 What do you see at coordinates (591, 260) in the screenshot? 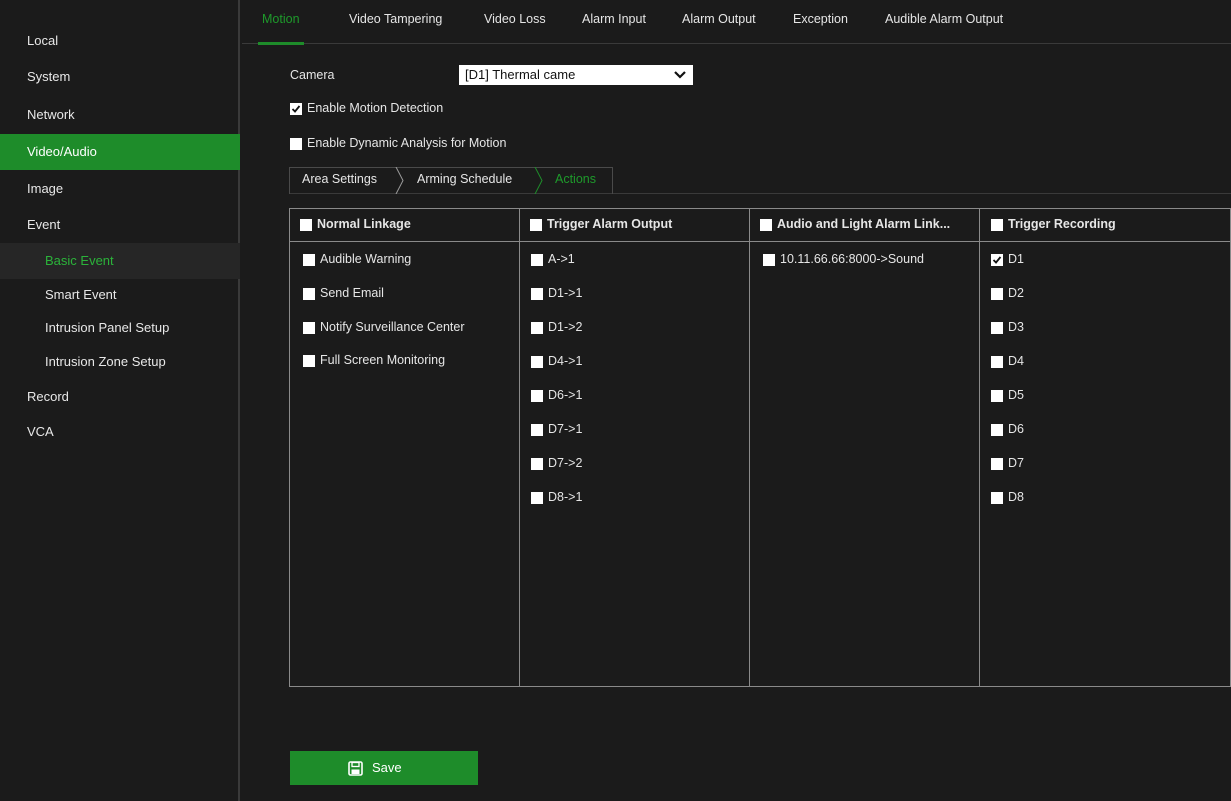
I see `list-item: A->1` at bounding box center [591, 260].